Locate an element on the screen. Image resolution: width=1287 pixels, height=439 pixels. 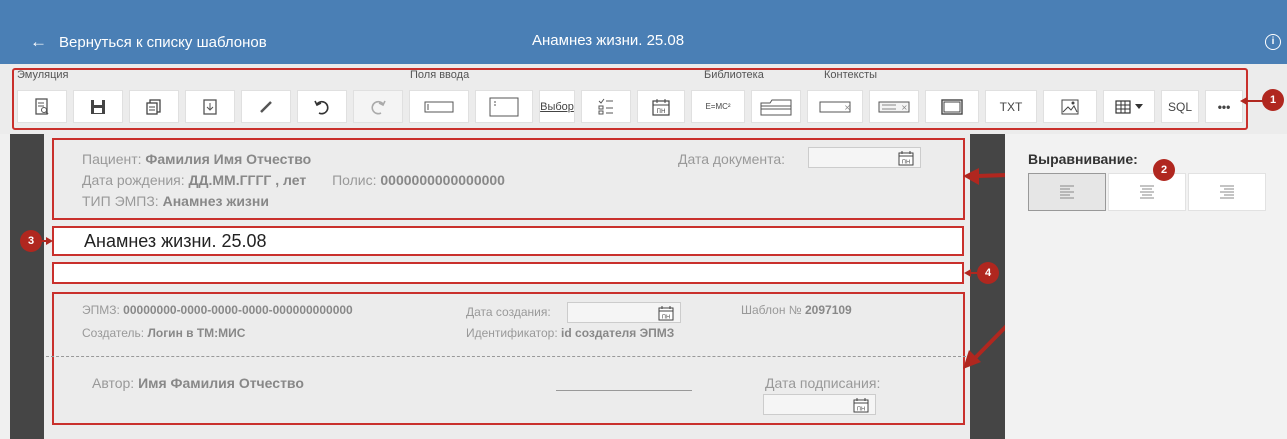
library-block-button is located at coordinates (776, 106).